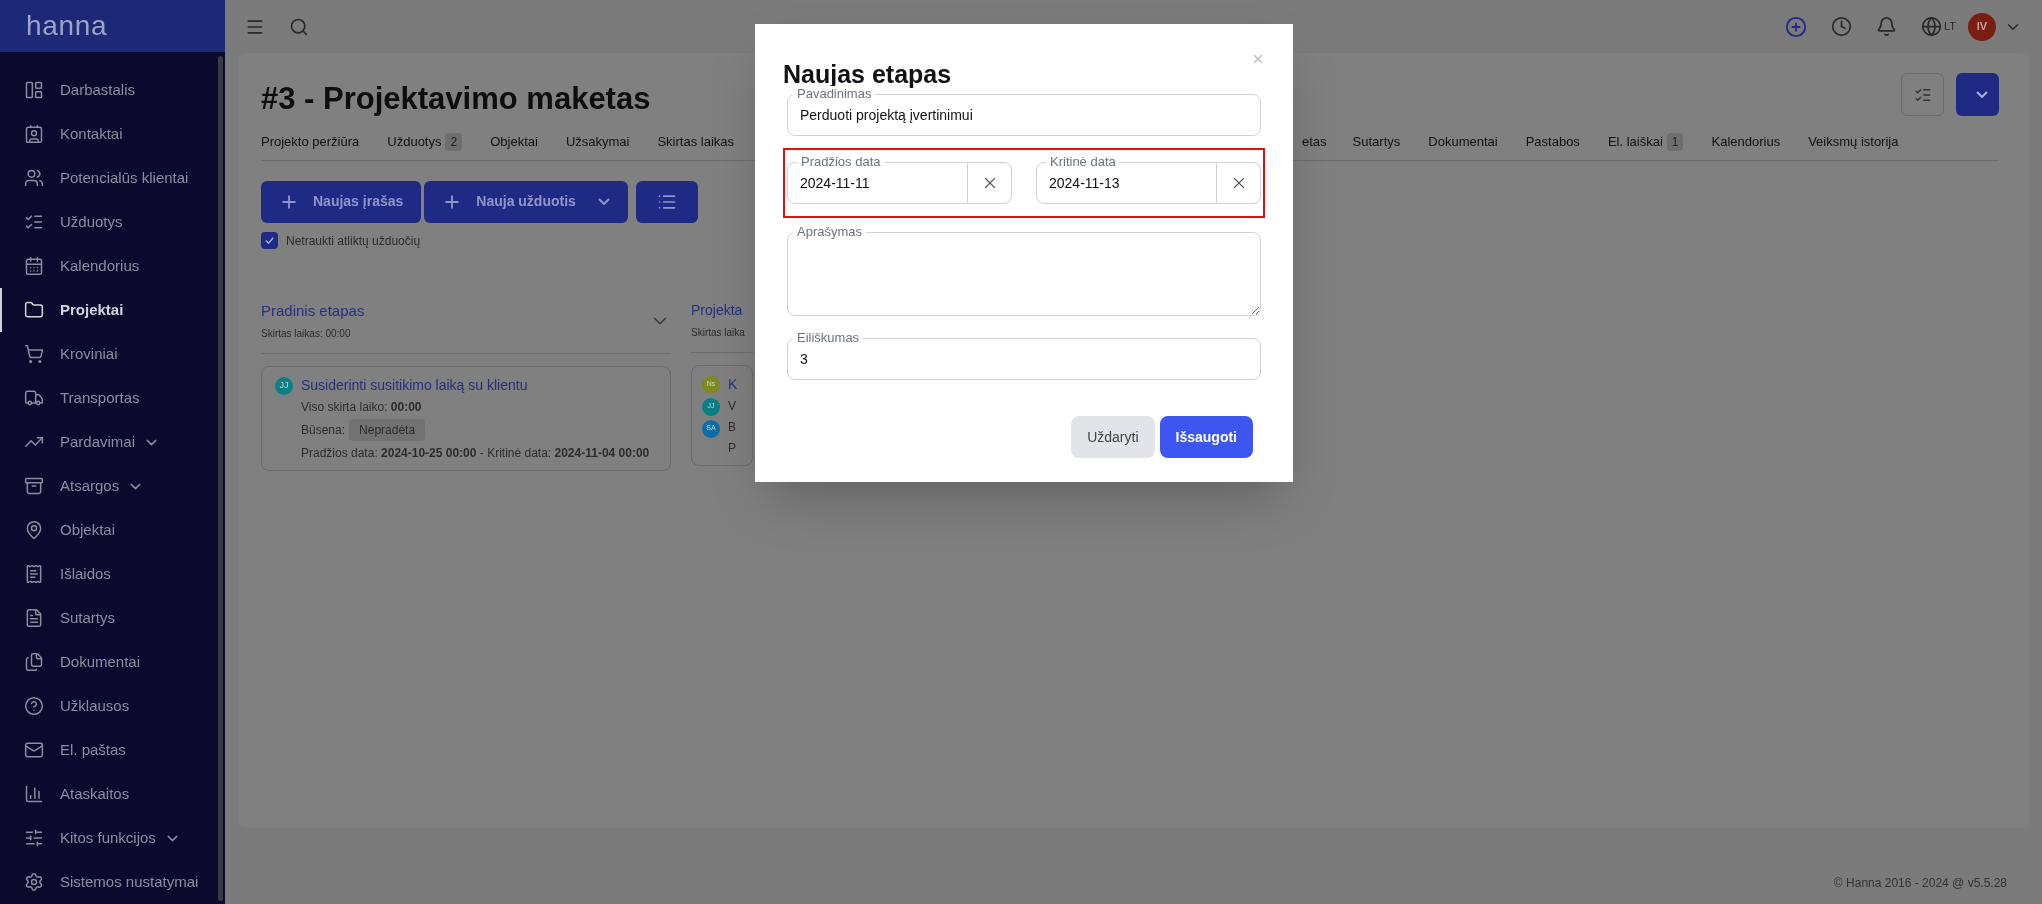  Describe the element at coordinates (666, 201) in the screenshot. I see `list-view-button` at that location.